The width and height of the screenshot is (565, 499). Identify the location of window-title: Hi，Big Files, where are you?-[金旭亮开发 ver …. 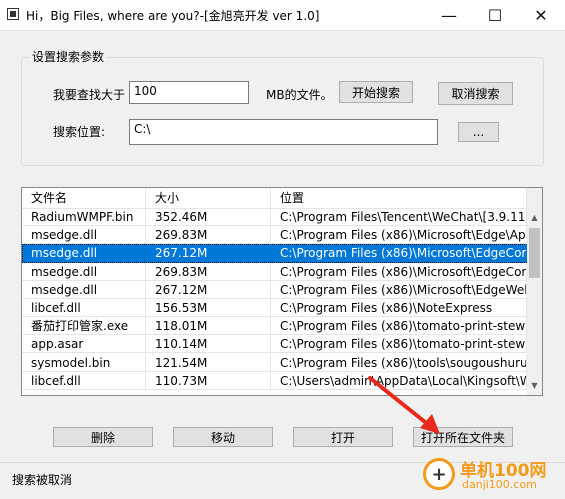
(173, 16).